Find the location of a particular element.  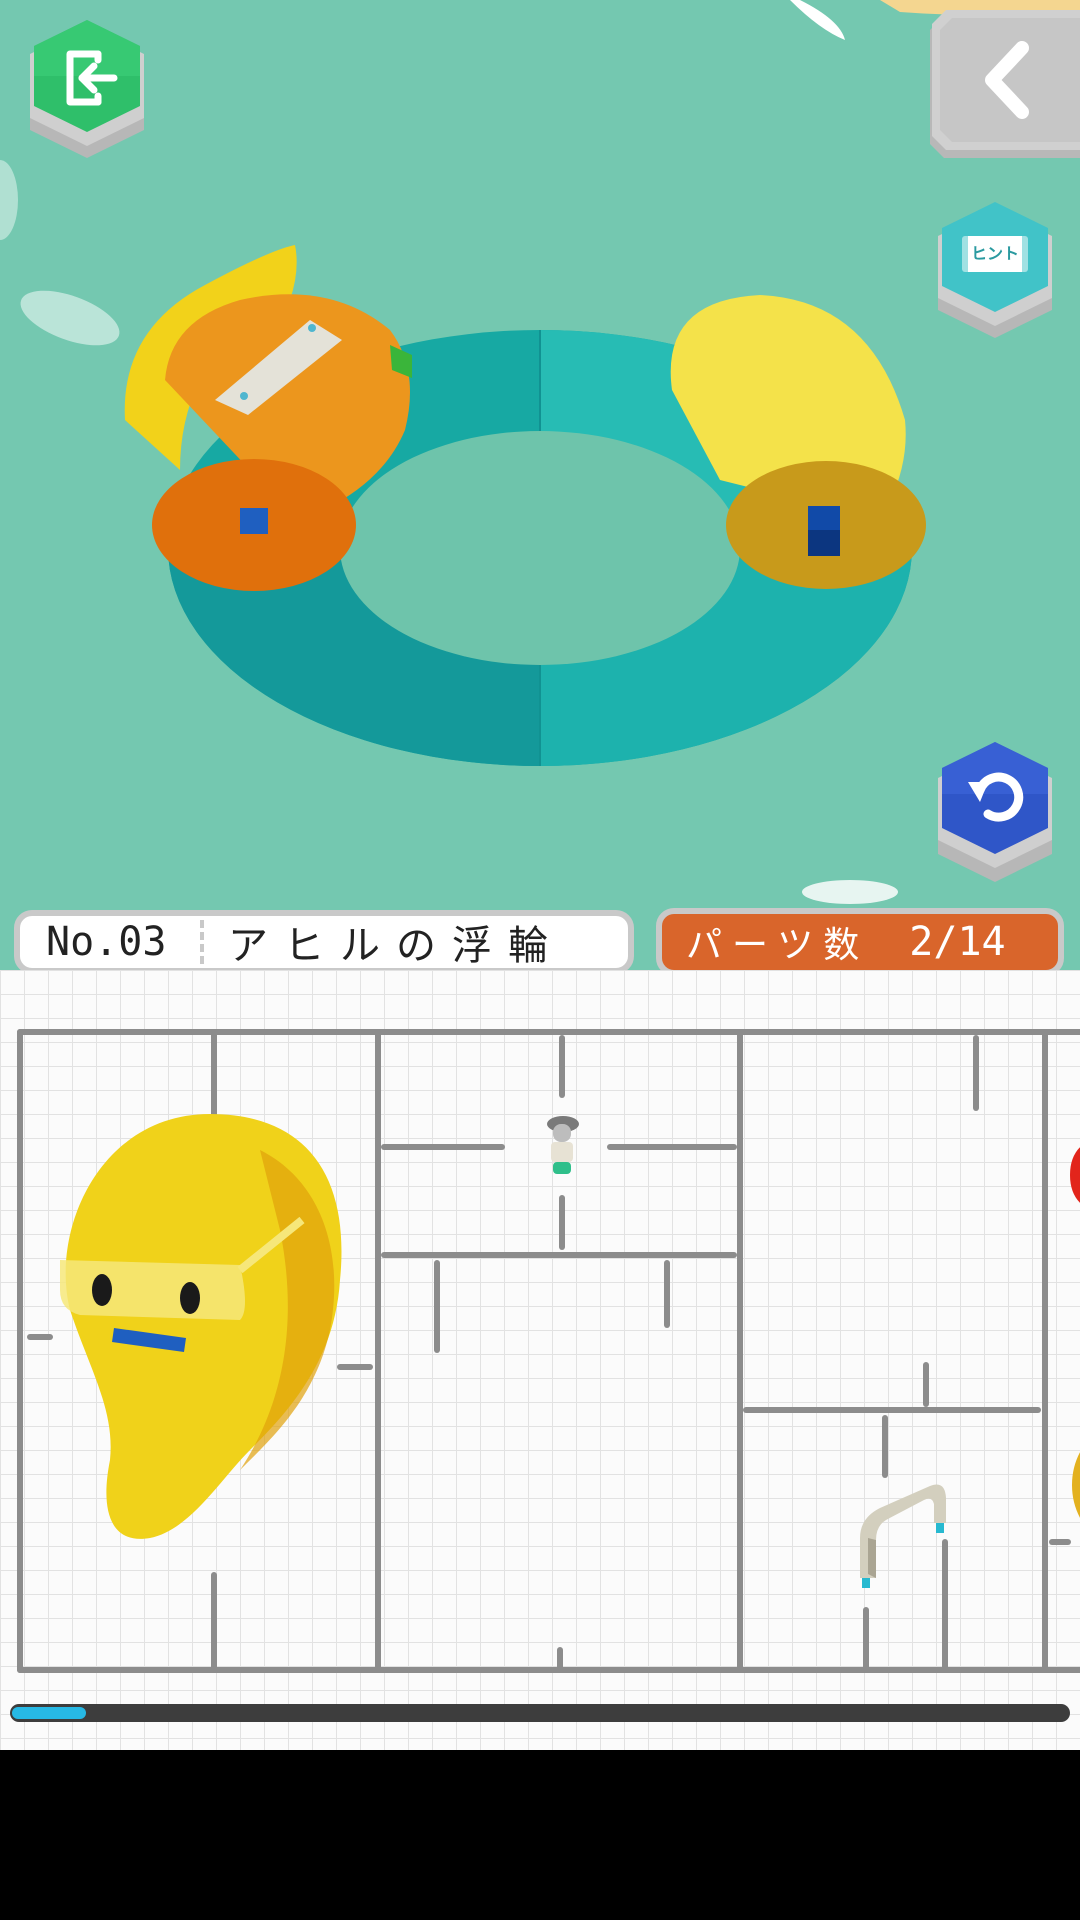

part-small-figure is located at coordinates (561, 1149).